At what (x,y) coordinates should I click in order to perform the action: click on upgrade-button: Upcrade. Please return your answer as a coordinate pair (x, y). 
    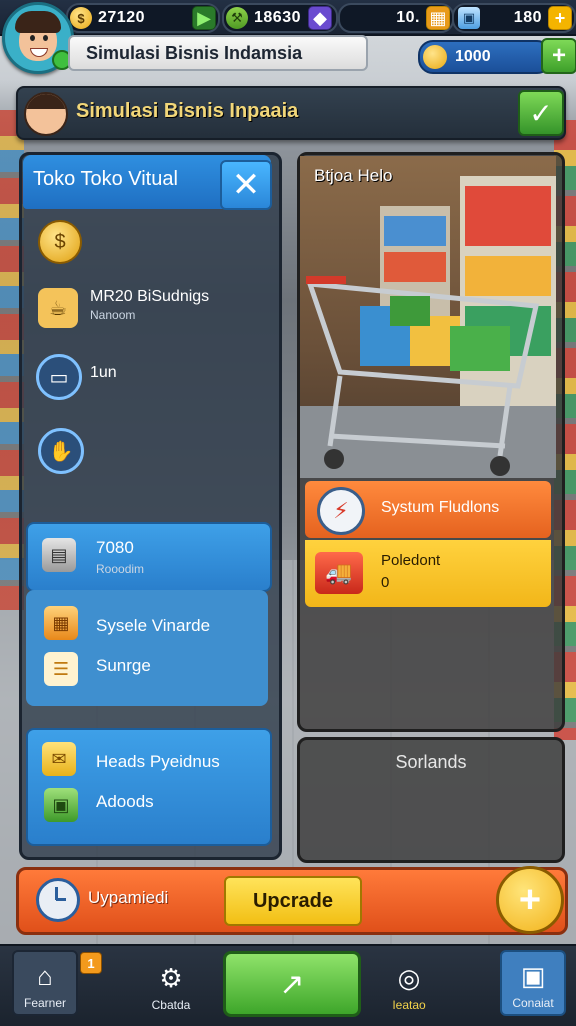
    Looking at the image, I should click on (293, 901).